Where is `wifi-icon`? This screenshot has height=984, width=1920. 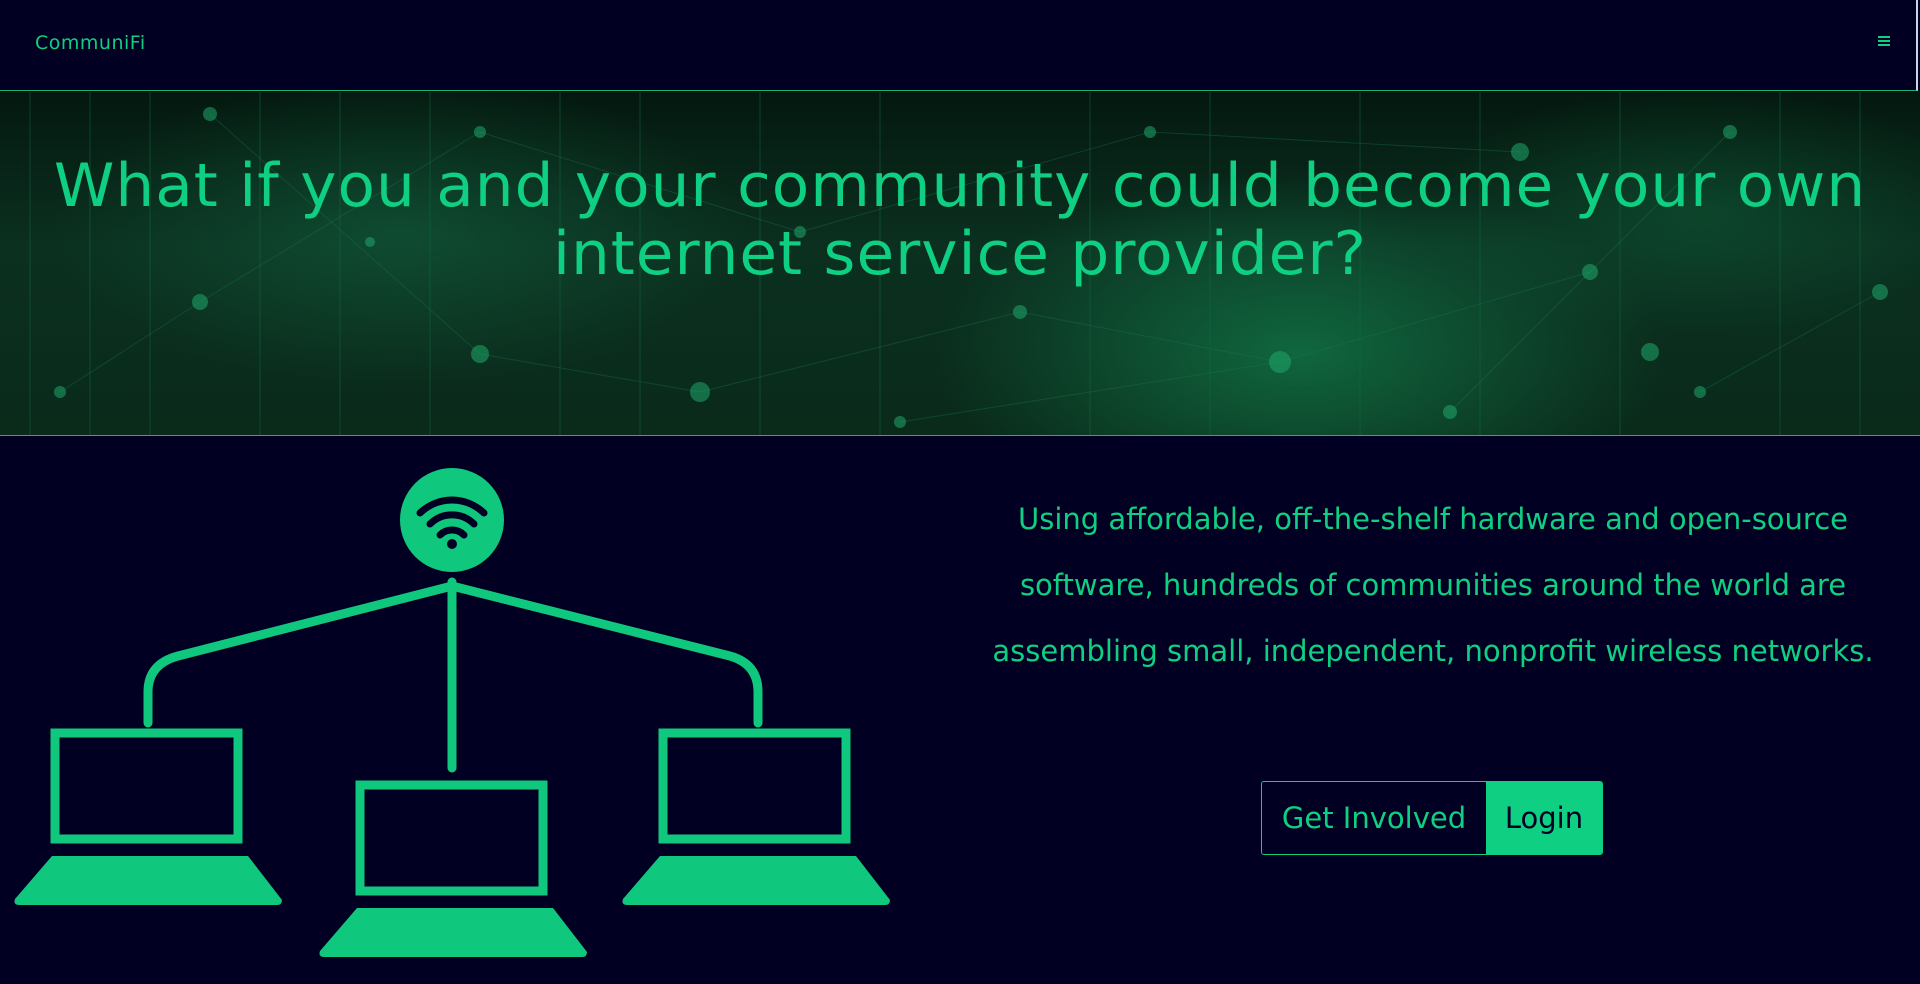
wifi-icon is located at coordinates (452, 520).